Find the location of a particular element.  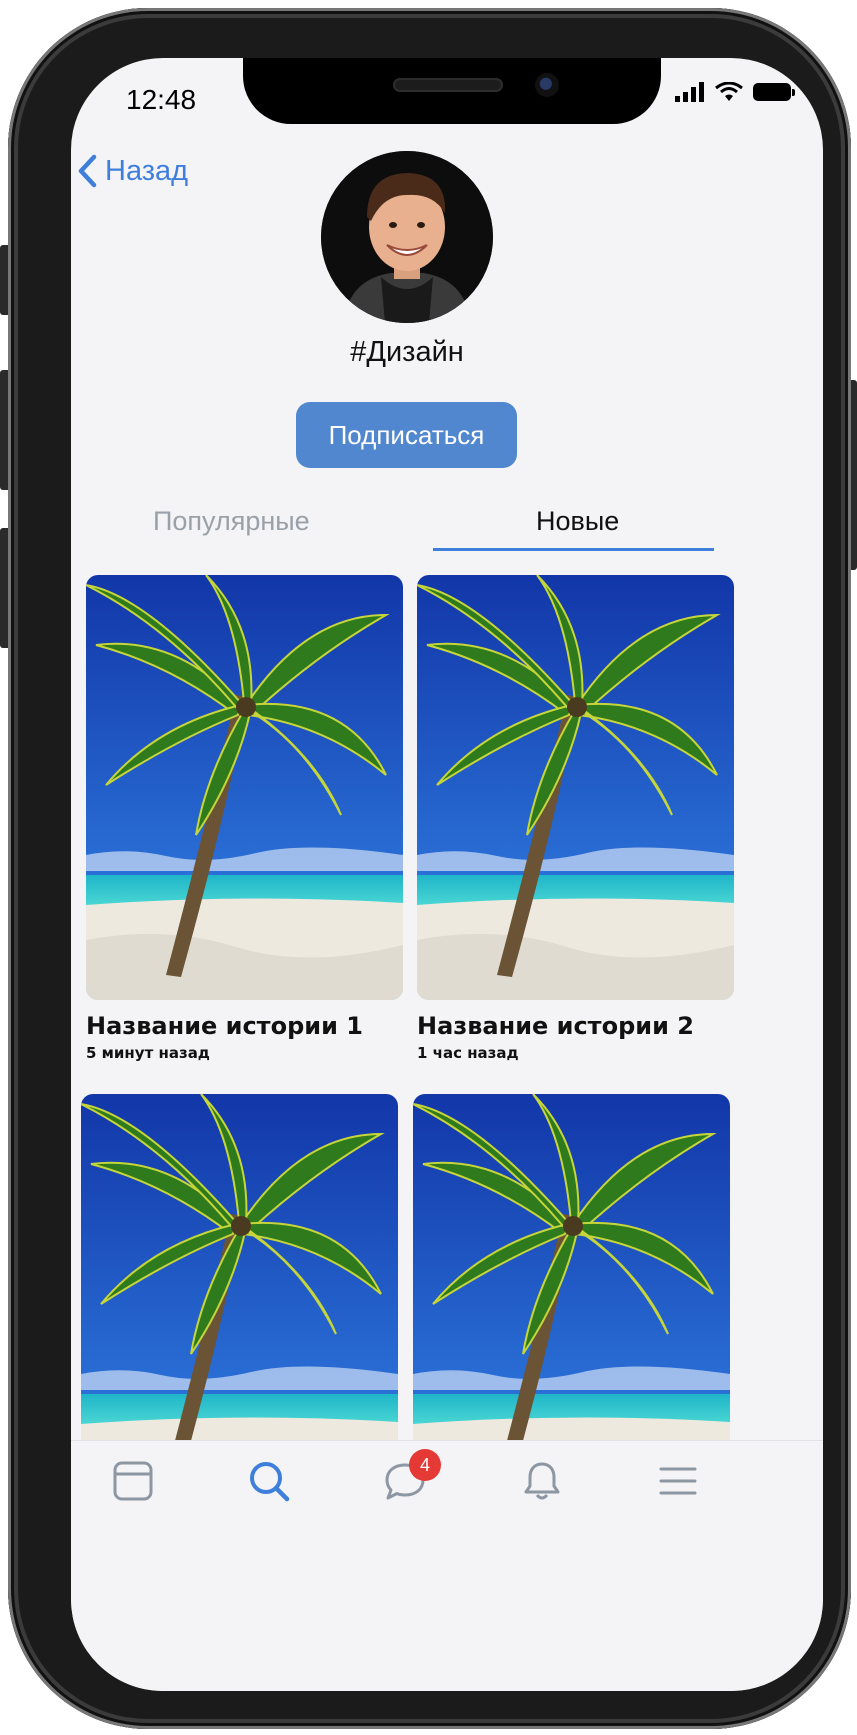

bell-icon is located at coordinates (542, 1481).